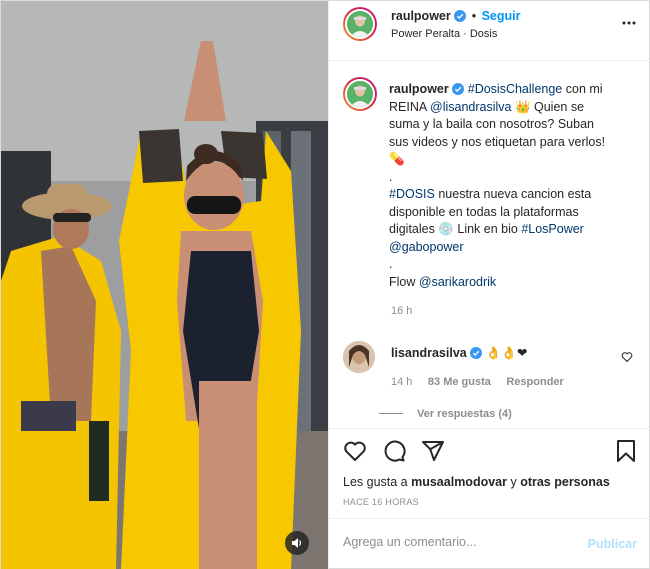 This screenshot has height=569, width=650. What do you see at coordinates (412, 194) in the screenshot?
I see `caption-link: #DOSIS` at bounding box center [412, 194].